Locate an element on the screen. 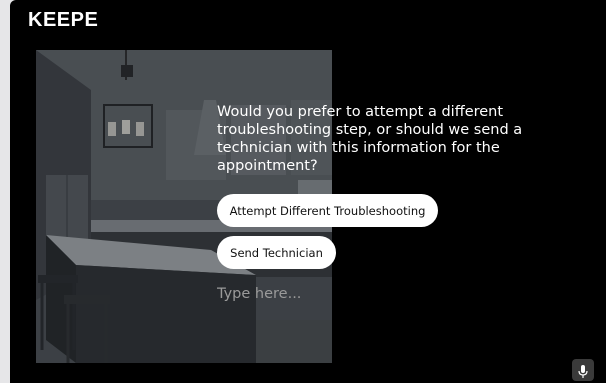 This screenshot has width=606, height=383. send-technician-button: Send Technician is located at coordinates (276, 252).